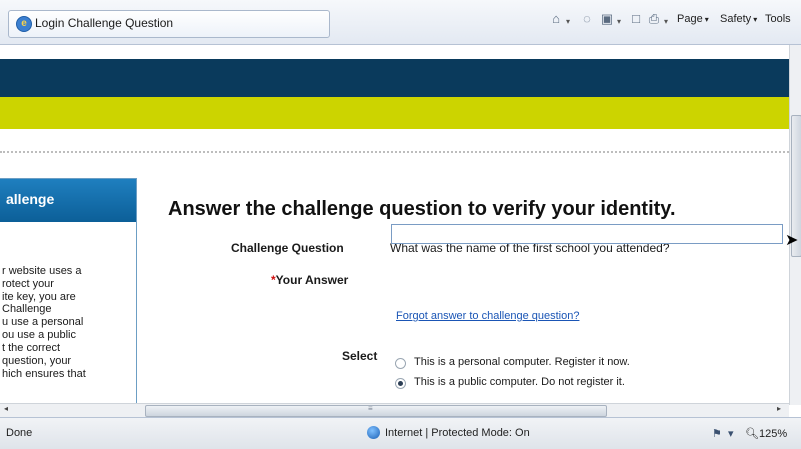  Describe the element at coordinates (6, 408) in the screenshot. I see `scroll-left-arrow-icon: ◂` at that location.